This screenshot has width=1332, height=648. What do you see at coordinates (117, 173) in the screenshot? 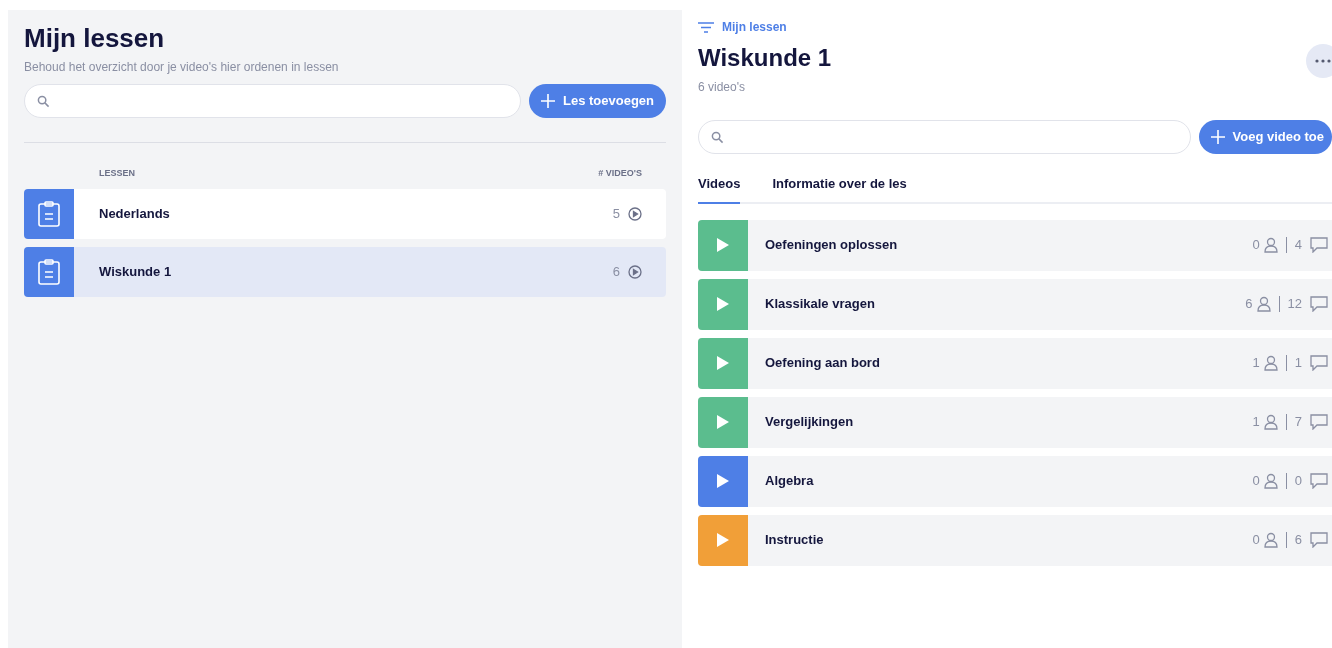
I see `column-header: LESSEN` at bounding box center [117, 173].